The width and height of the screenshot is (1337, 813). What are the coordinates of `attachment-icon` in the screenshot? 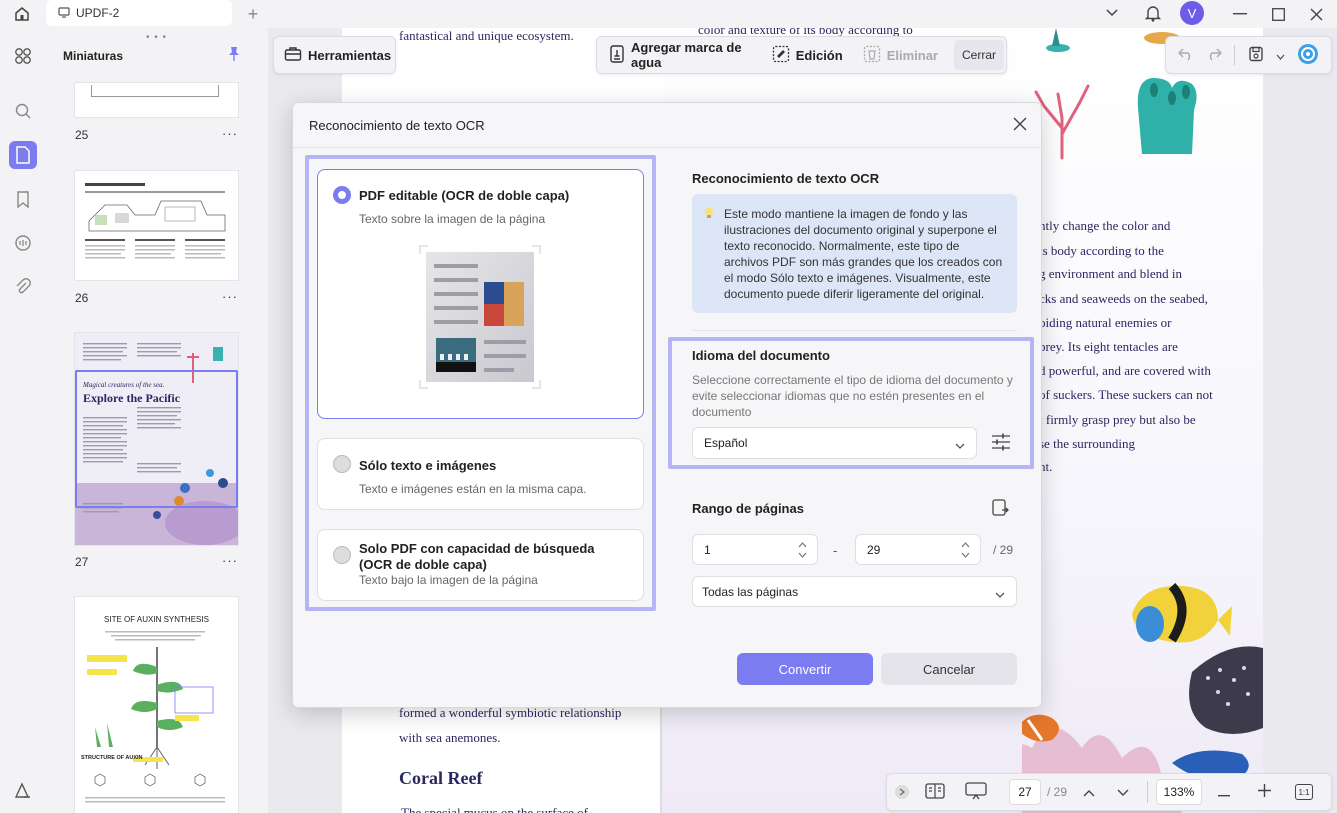 It's located at (23, 287).